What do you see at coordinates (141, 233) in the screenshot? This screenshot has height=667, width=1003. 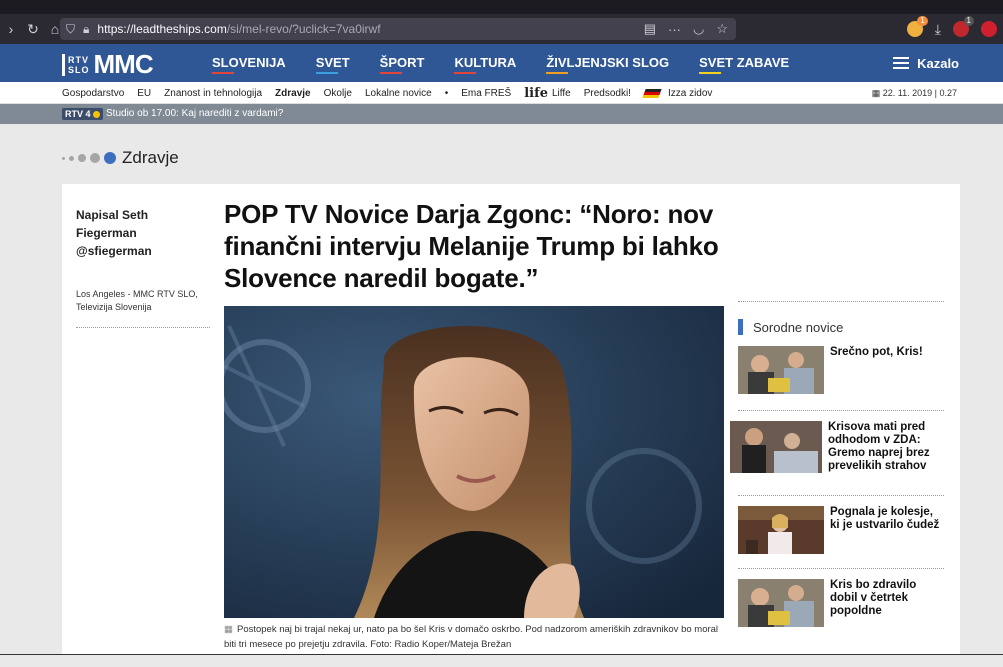 I see `article-author: Napisal Seth Fiegerman @sfiegerman` at bounding box center [141, 233].